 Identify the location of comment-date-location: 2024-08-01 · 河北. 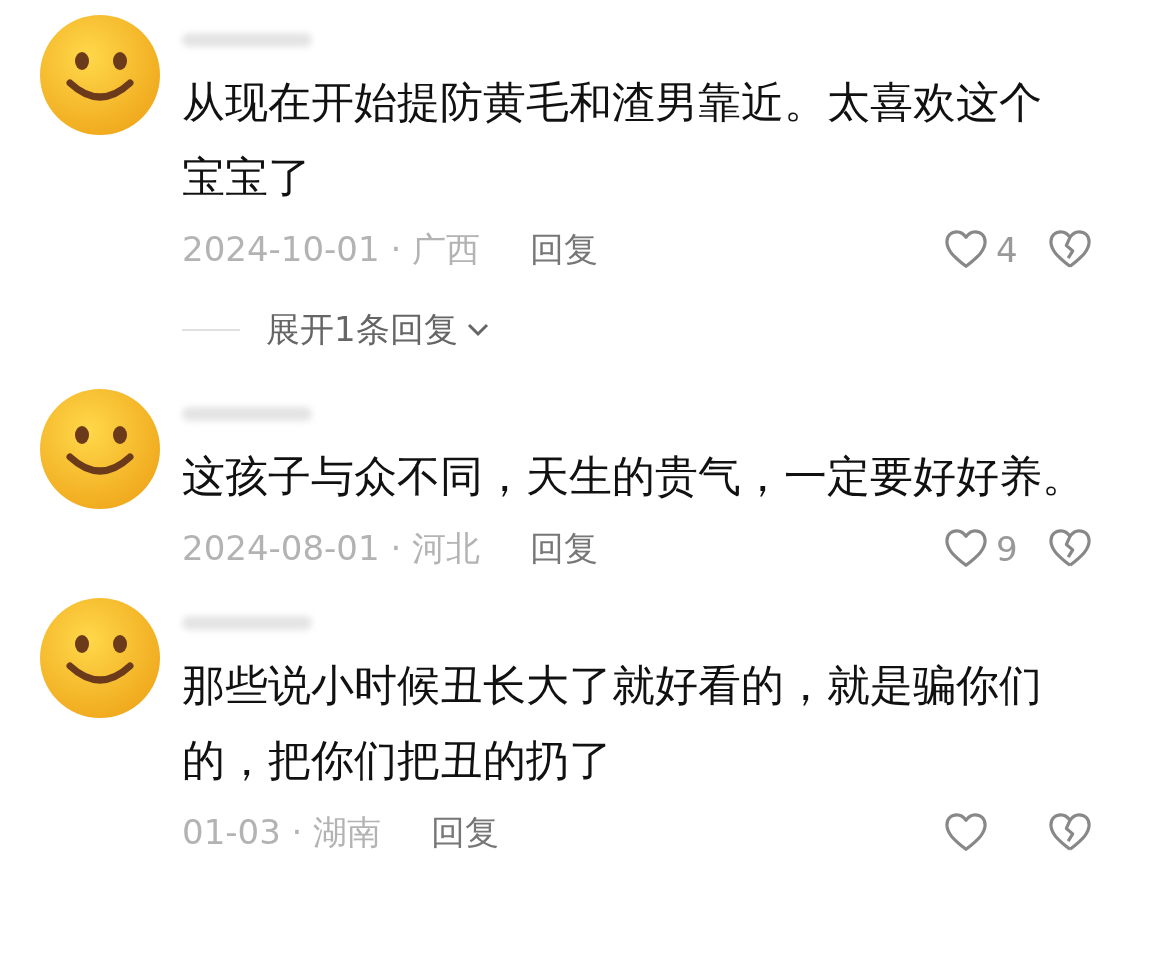
(331, 548).